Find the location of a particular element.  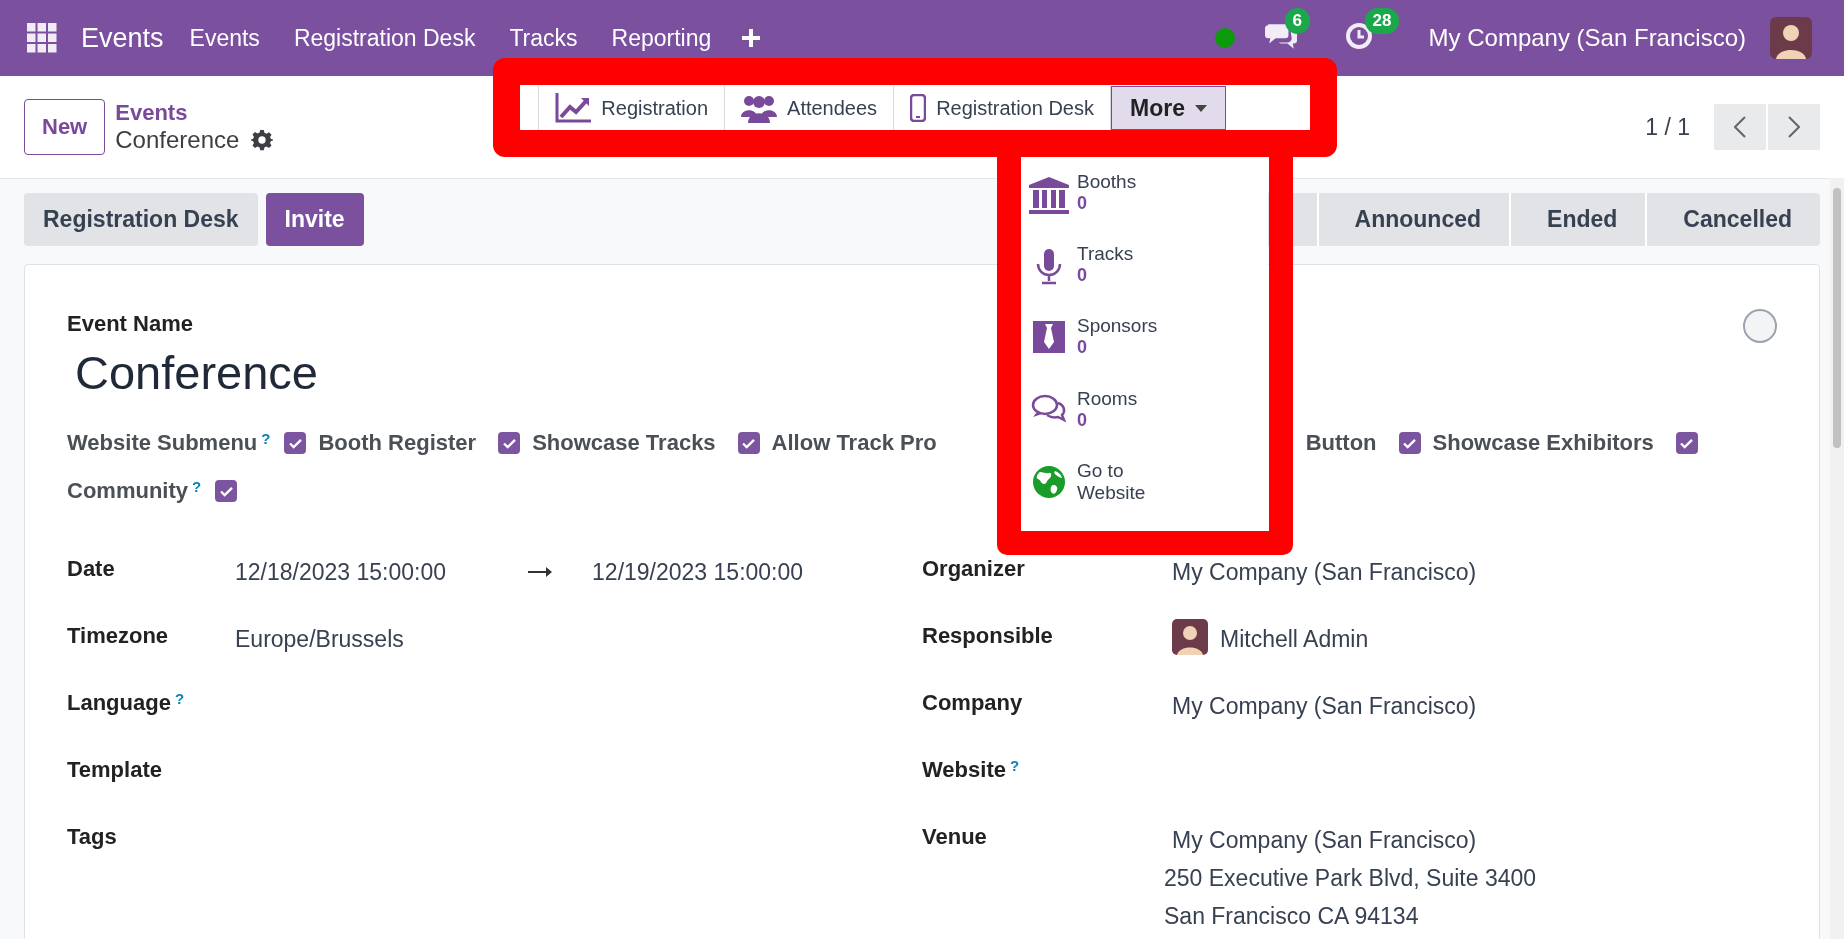

record-name: Conference is located at coordinates (177, 140).